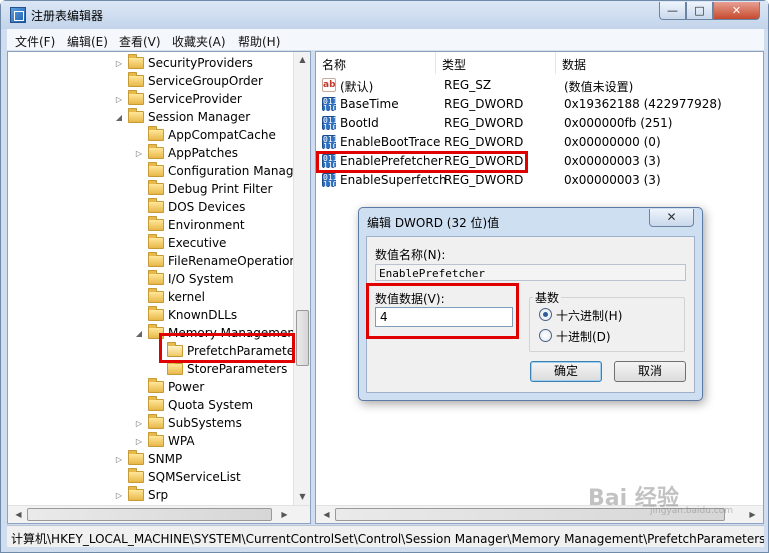 The width and height of the screenshot is (769, 553). I want to click on tree-item: SQMServiceList, so click(177, 477).